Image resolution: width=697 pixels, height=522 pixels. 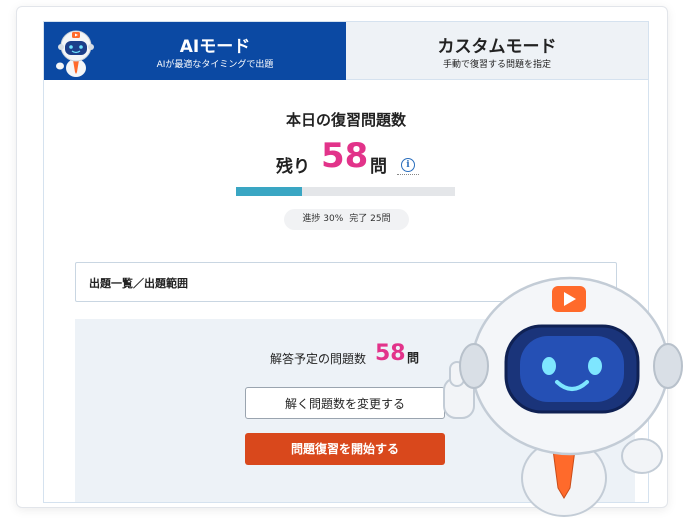 What do you see at coordinates (497, 47) in the screenshot?
I see `tab-custom-title: カスタムモード` at bounding box center [497, 47].